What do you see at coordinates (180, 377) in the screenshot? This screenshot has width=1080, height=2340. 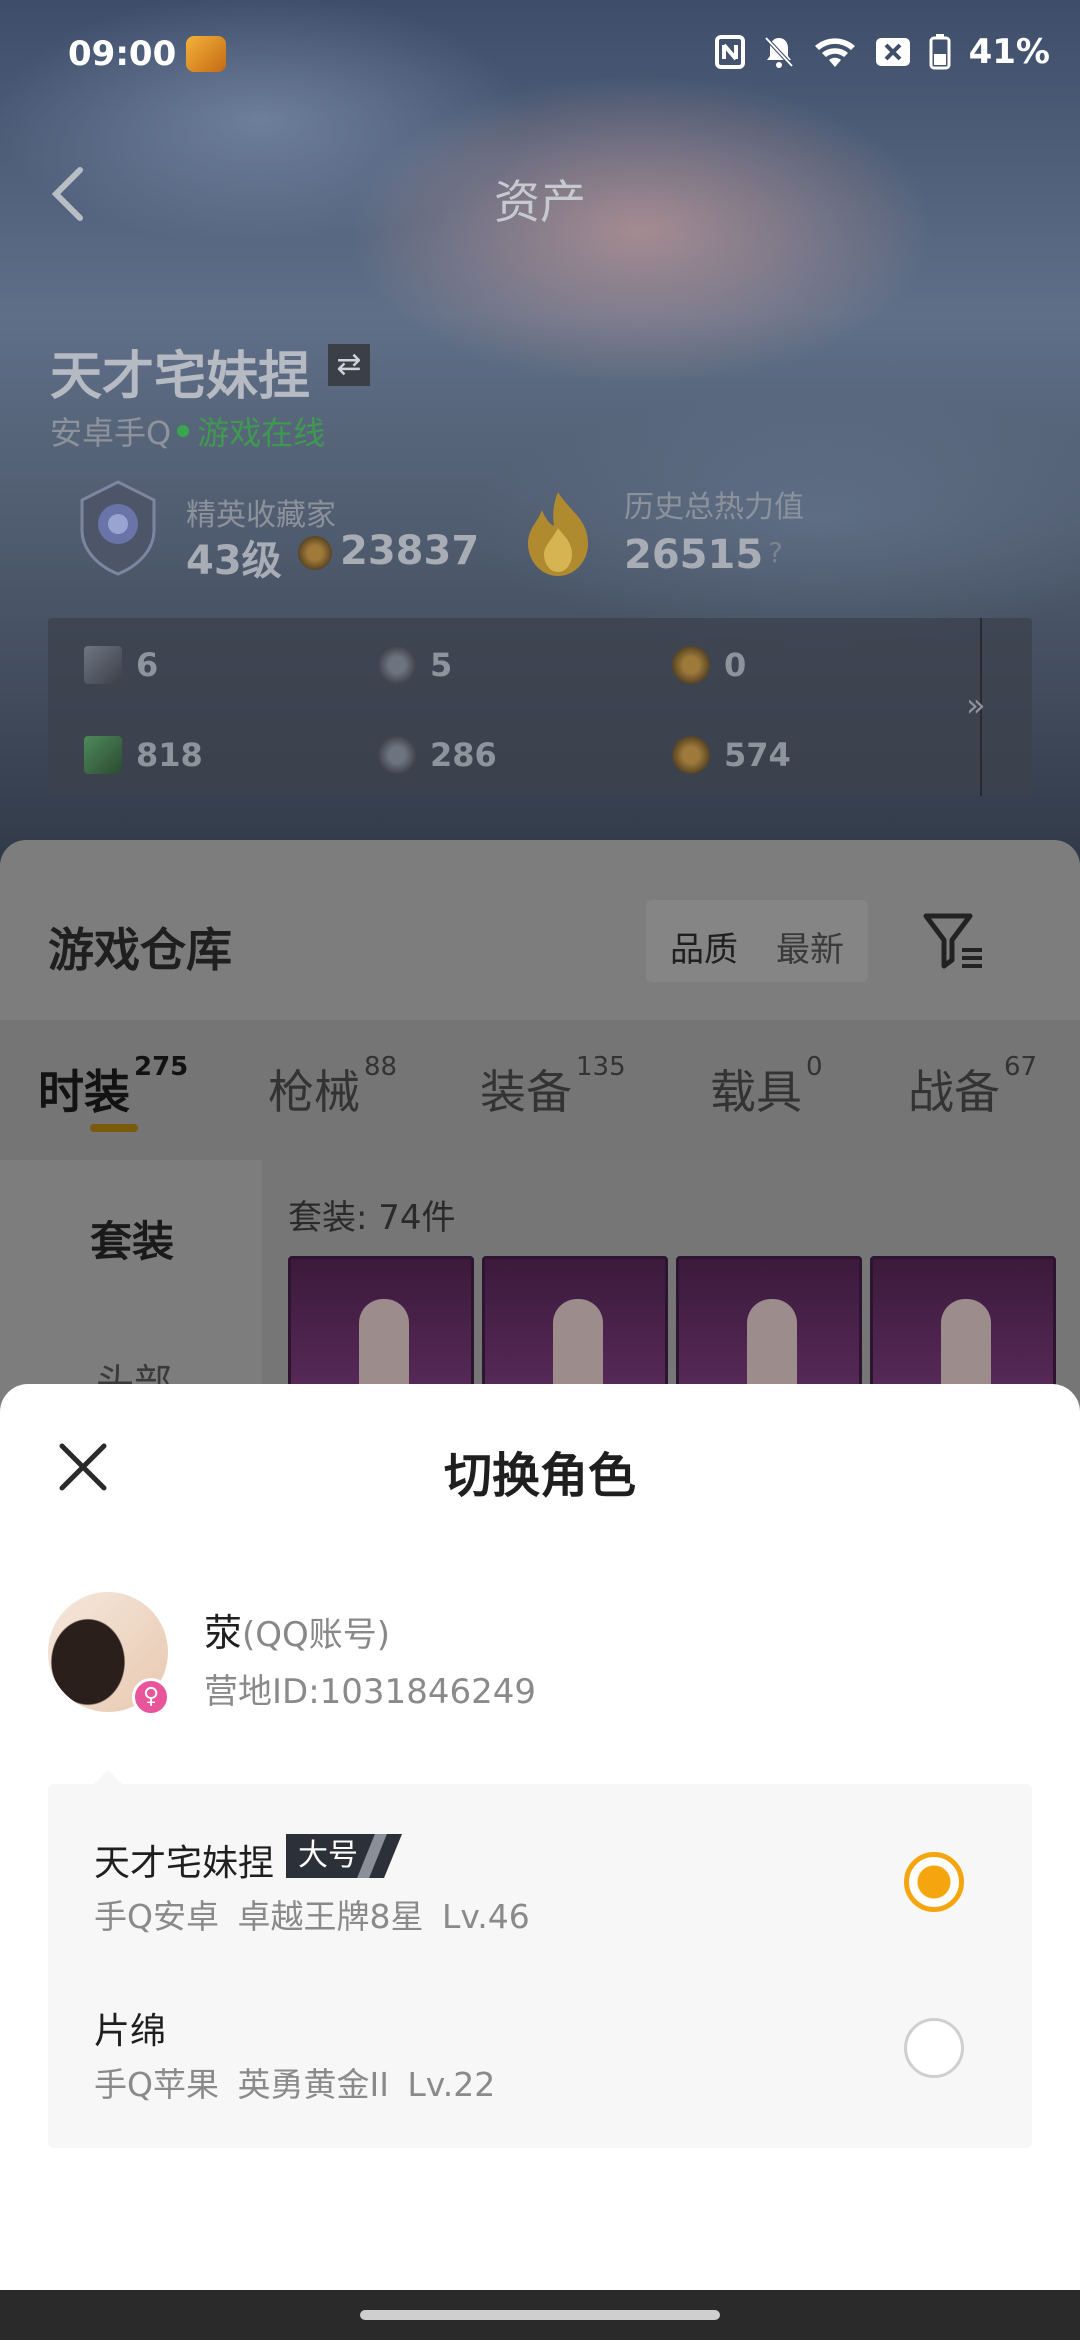 I see `player-name: 天才宅妹捏` at bounding box center [180, 377].